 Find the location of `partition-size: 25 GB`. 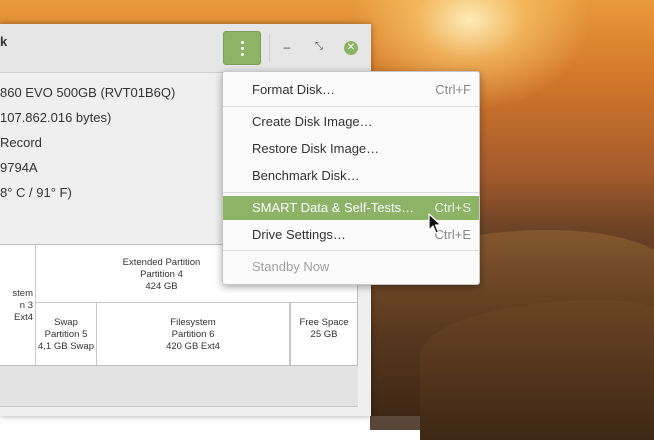

partition-size: 25 GB is located at coordinates (324, 334).